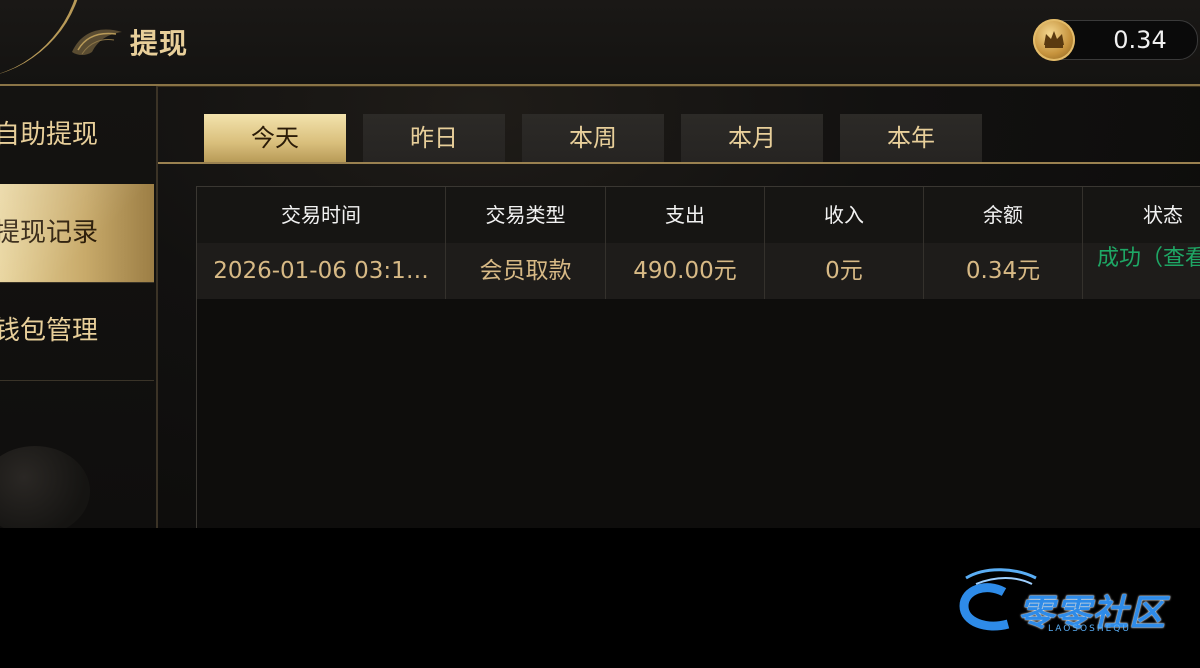 This screenshot has height=668, width=1200. I want to click on tab-this-week: 本周, so click(593, 138).